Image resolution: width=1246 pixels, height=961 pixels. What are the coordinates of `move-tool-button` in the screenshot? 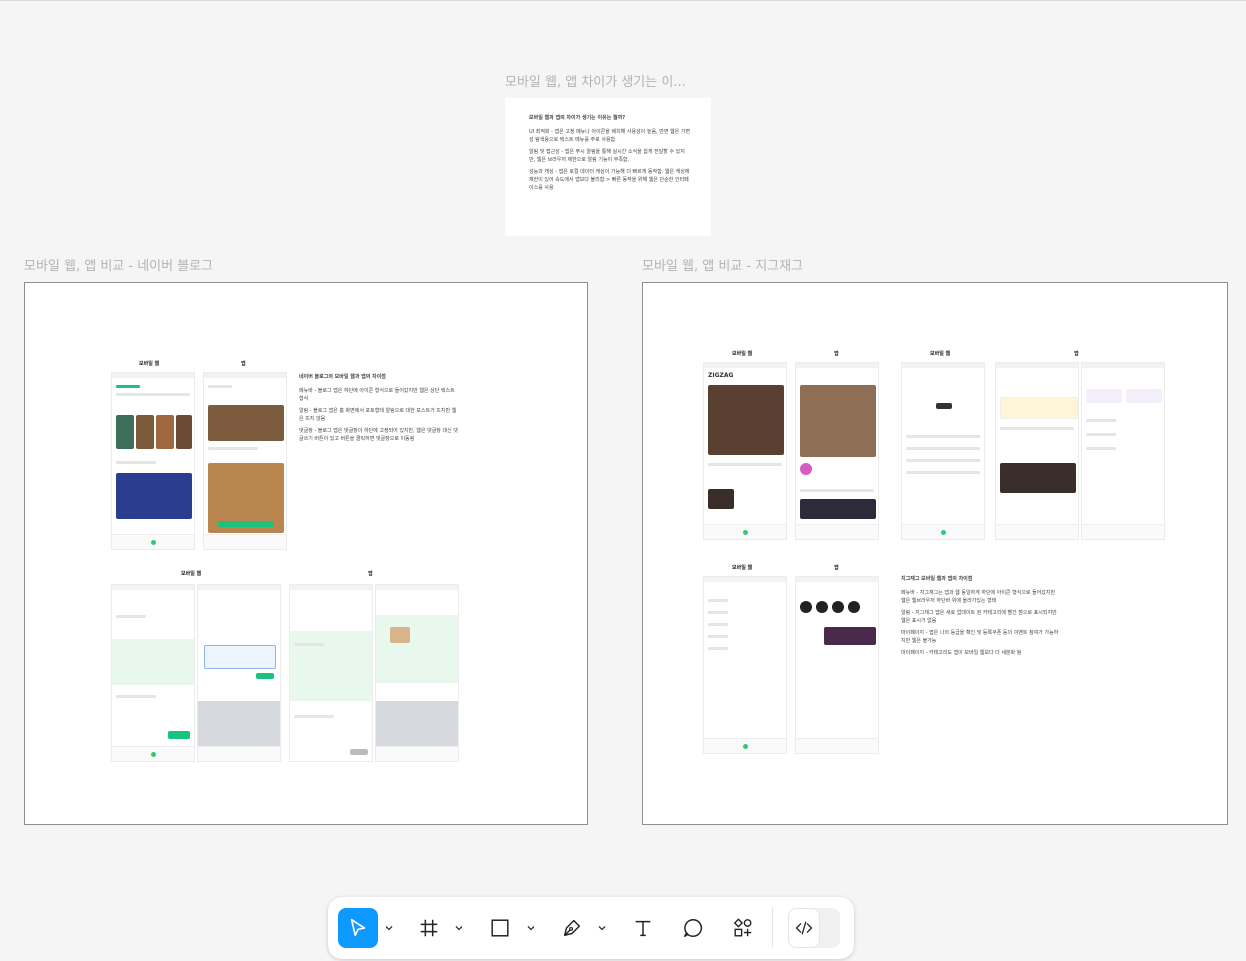 It's located at (358, 928).